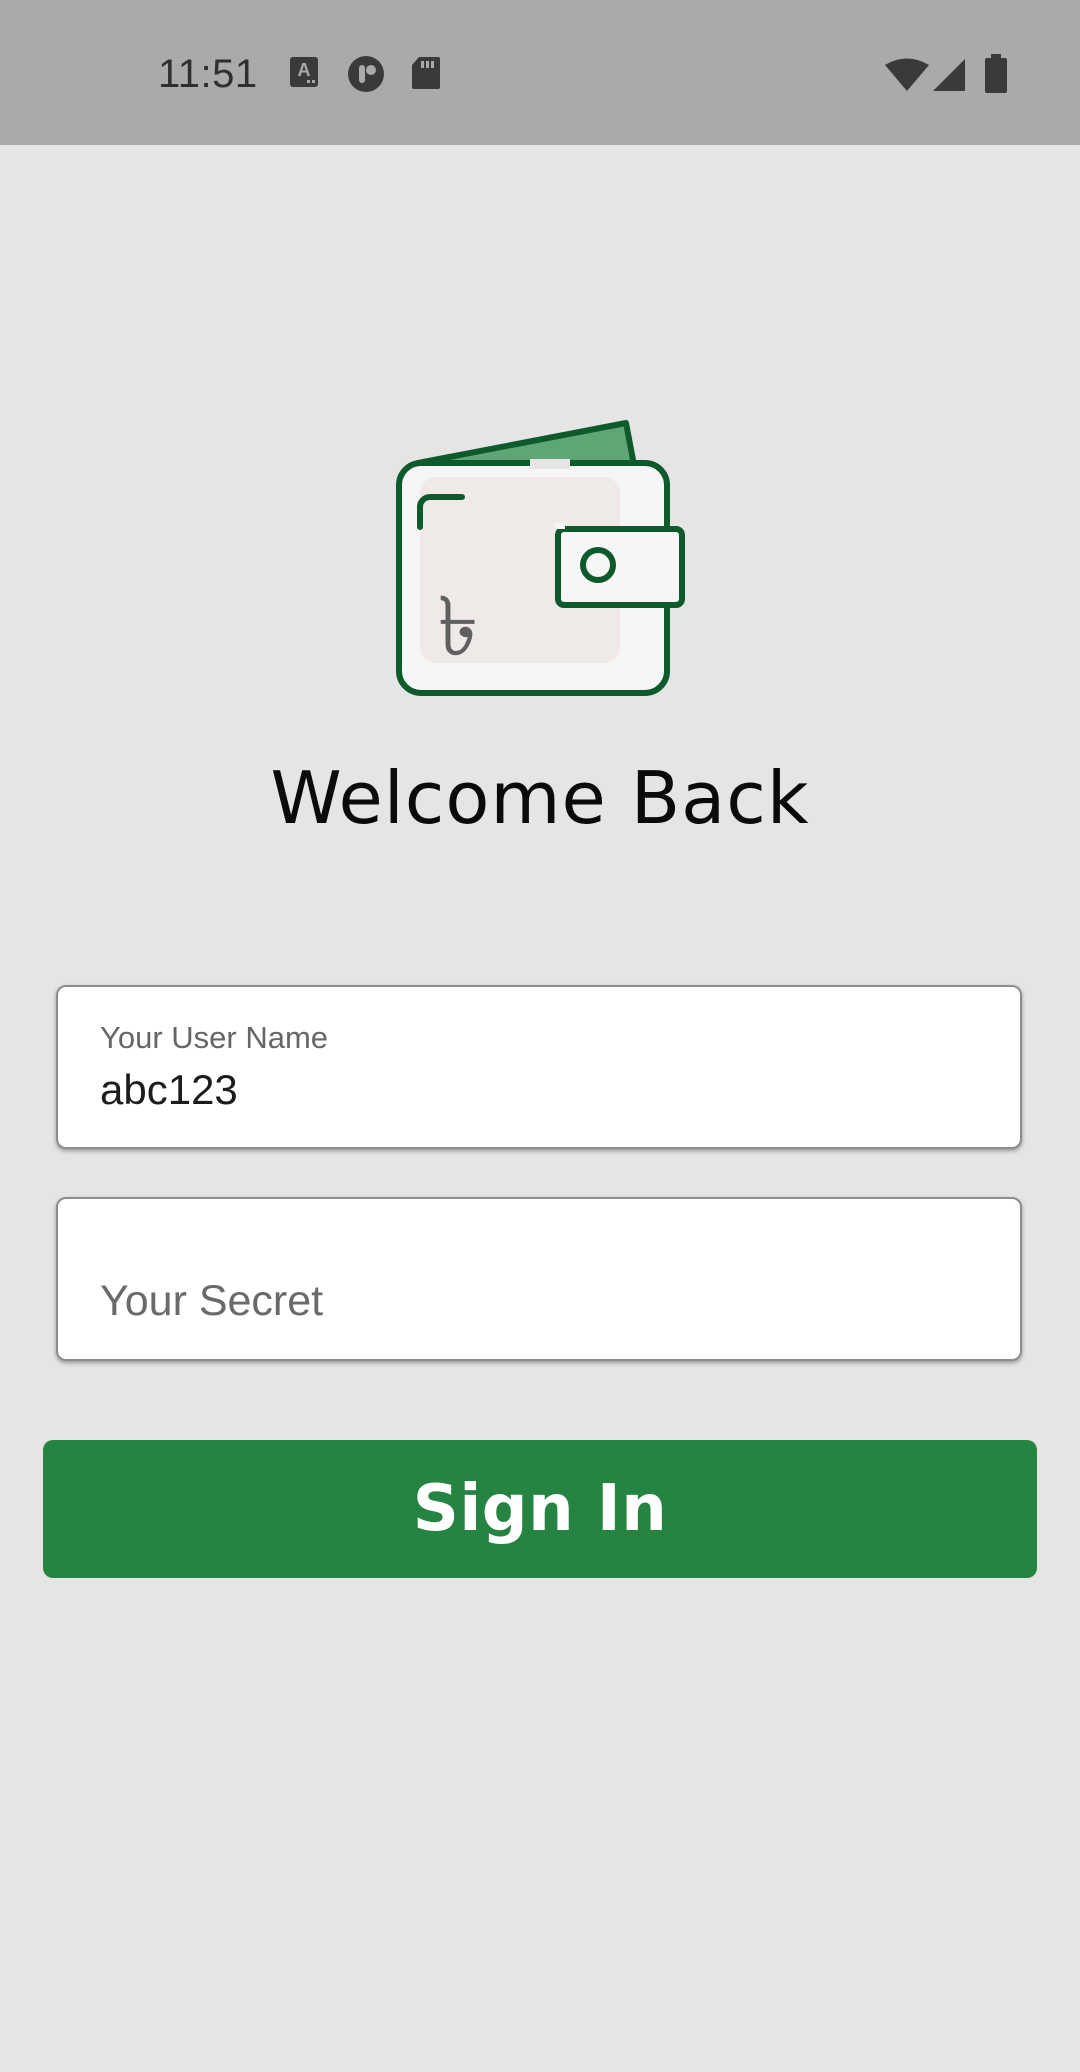 Image resolution: width=1080 pixels, height=2072 pixels. I want to click on battery-icon, so click(996, 76).